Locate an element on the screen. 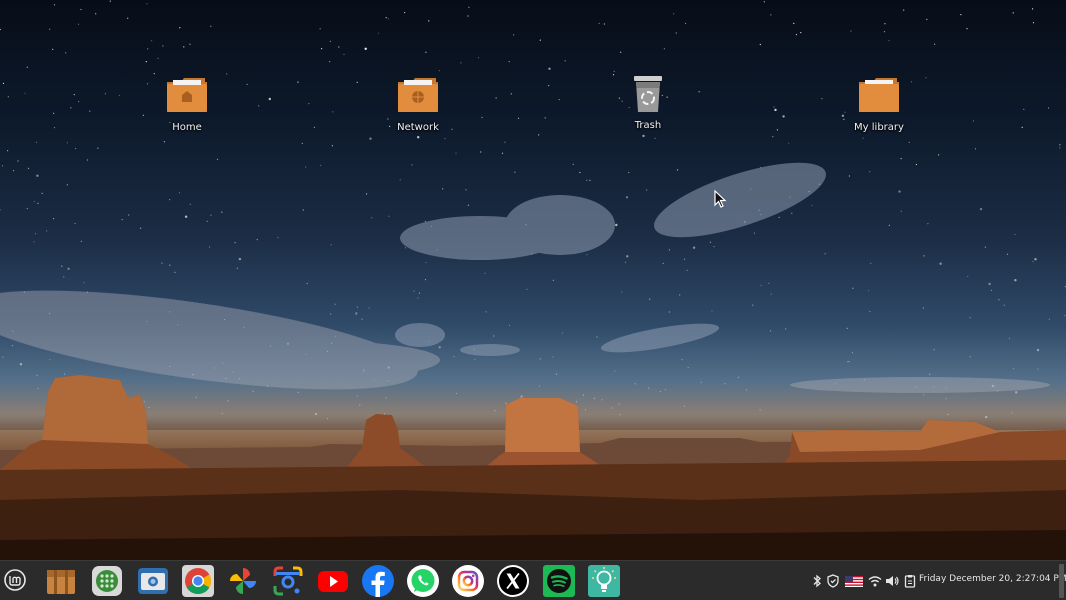 This screenshot has height=600, width=1066. launcher-google-photos is located at coordinates (243, 581).